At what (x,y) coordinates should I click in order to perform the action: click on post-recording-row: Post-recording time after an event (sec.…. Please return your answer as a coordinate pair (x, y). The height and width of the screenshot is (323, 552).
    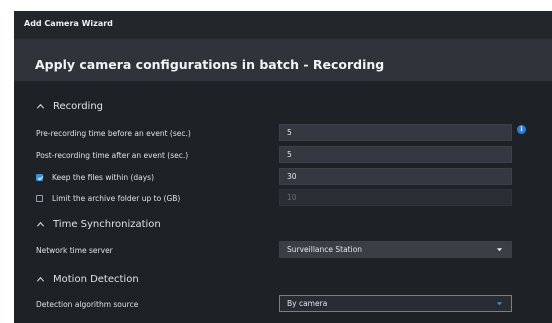
    Looking at the image, I should click on (112, 155).